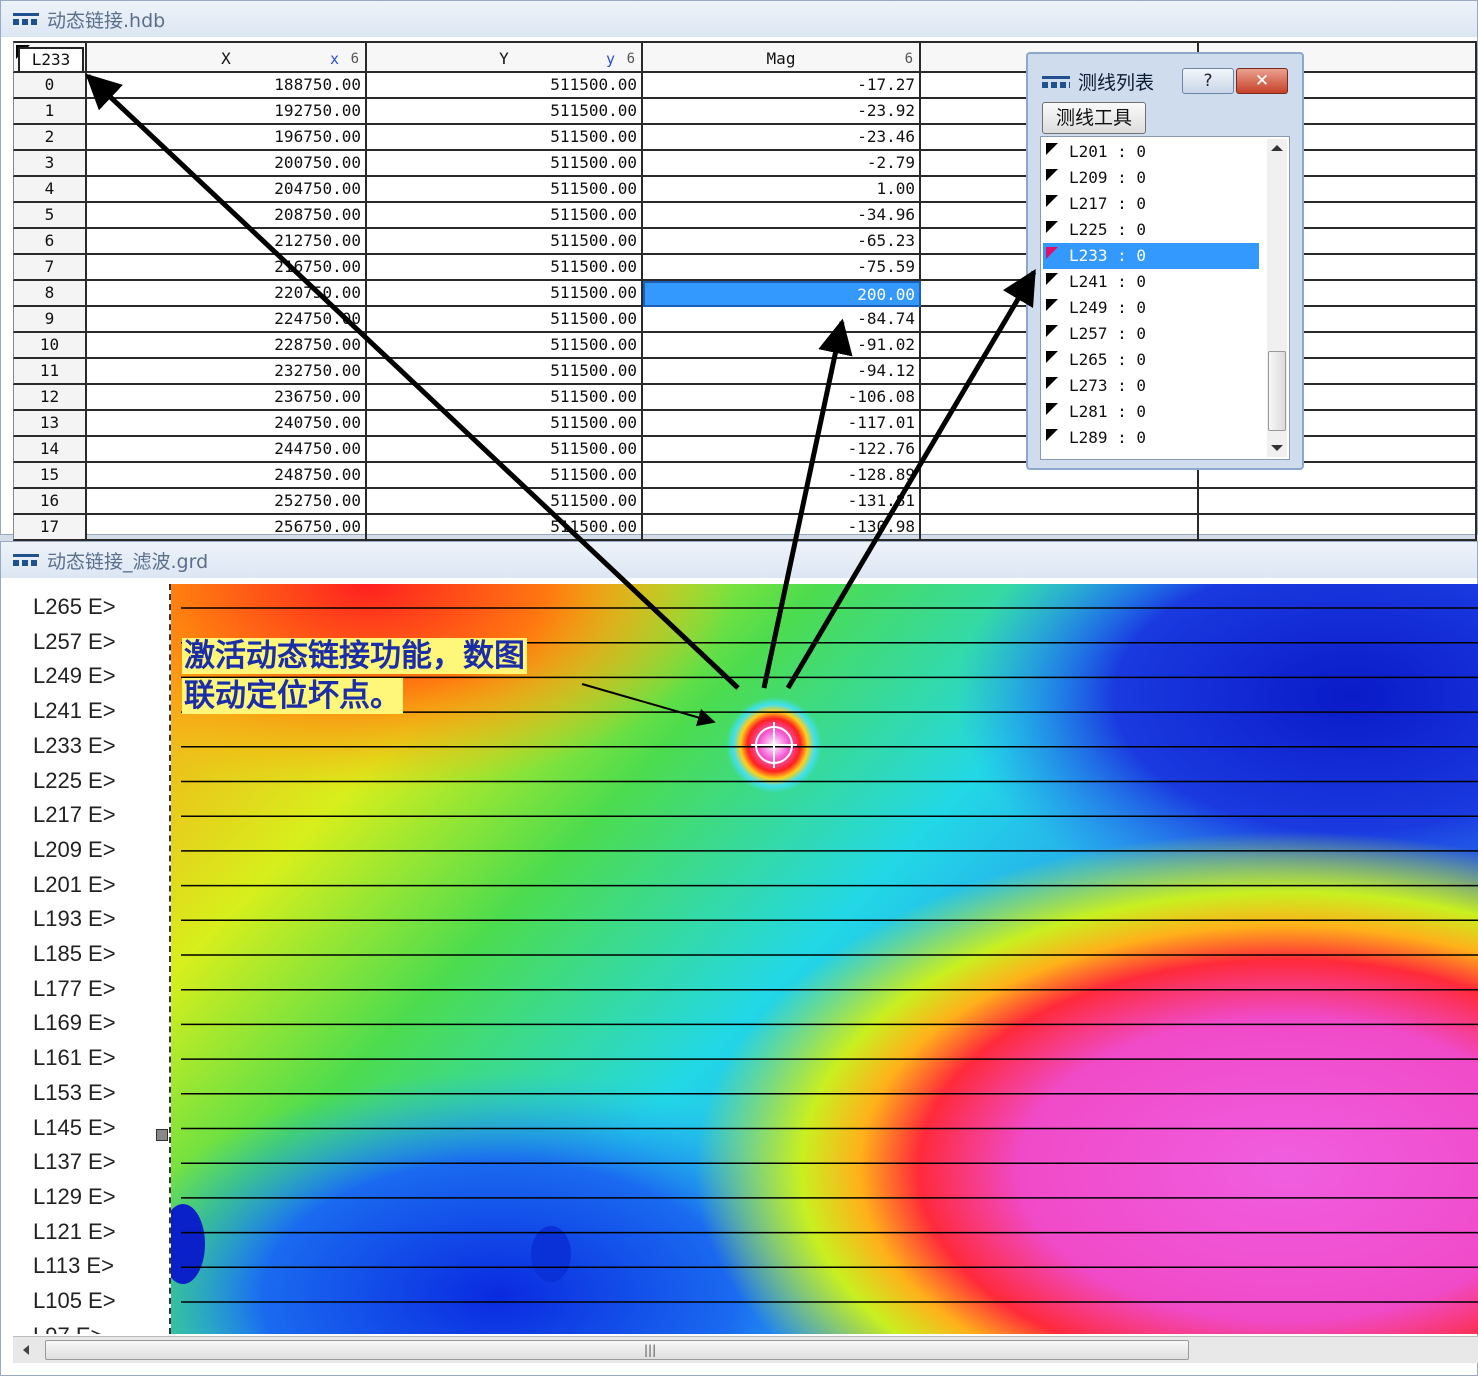 This screenshot has height=1376, width=1478. I want to click on row-header: 7, so click(50, 268).